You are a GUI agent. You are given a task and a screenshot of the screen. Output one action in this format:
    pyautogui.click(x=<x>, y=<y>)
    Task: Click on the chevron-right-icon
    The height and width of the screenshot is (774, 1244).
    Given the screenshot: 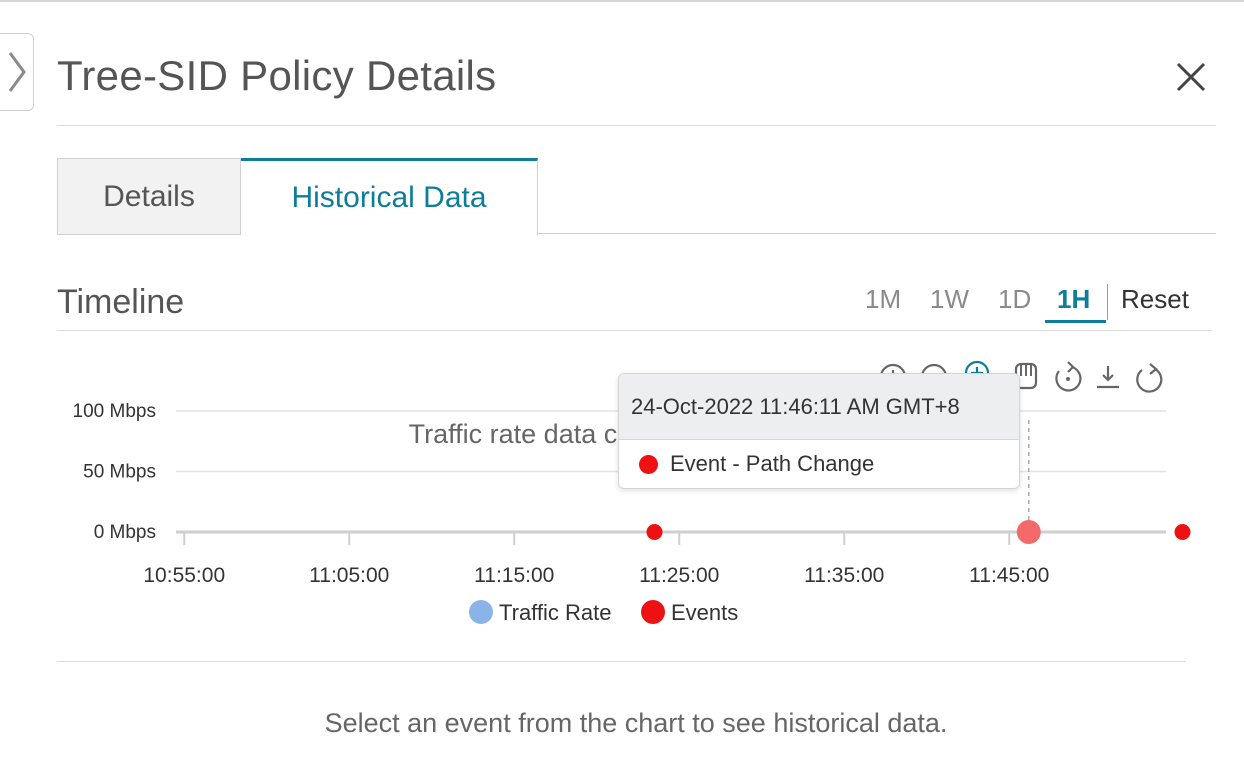 What is the action you would take?
    pyautogui.click(x=17, y=72)
    